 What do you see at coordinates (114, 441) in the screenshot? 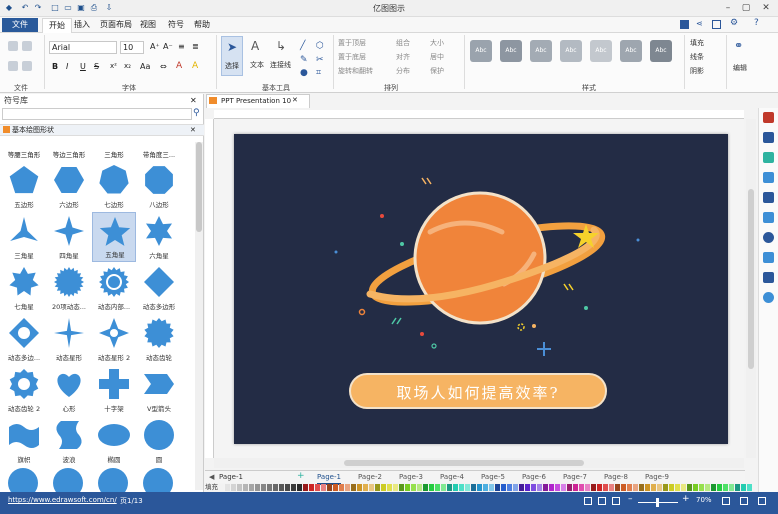
I see `shape-item: 椭圆` at bounding box center [114, 441].